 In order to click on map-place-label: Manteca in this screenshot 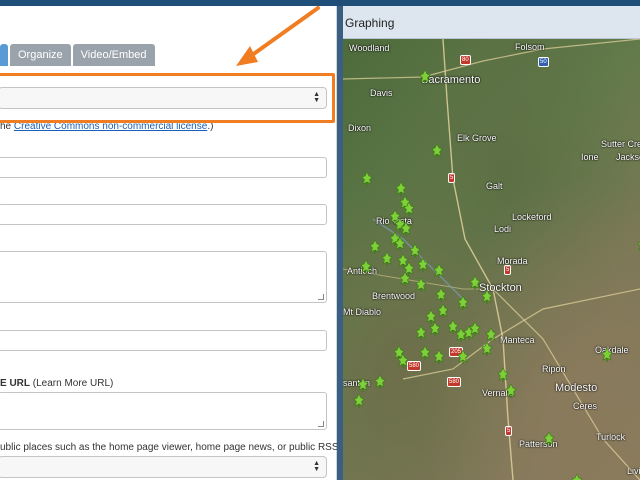, I will do `click(517, 340)`.